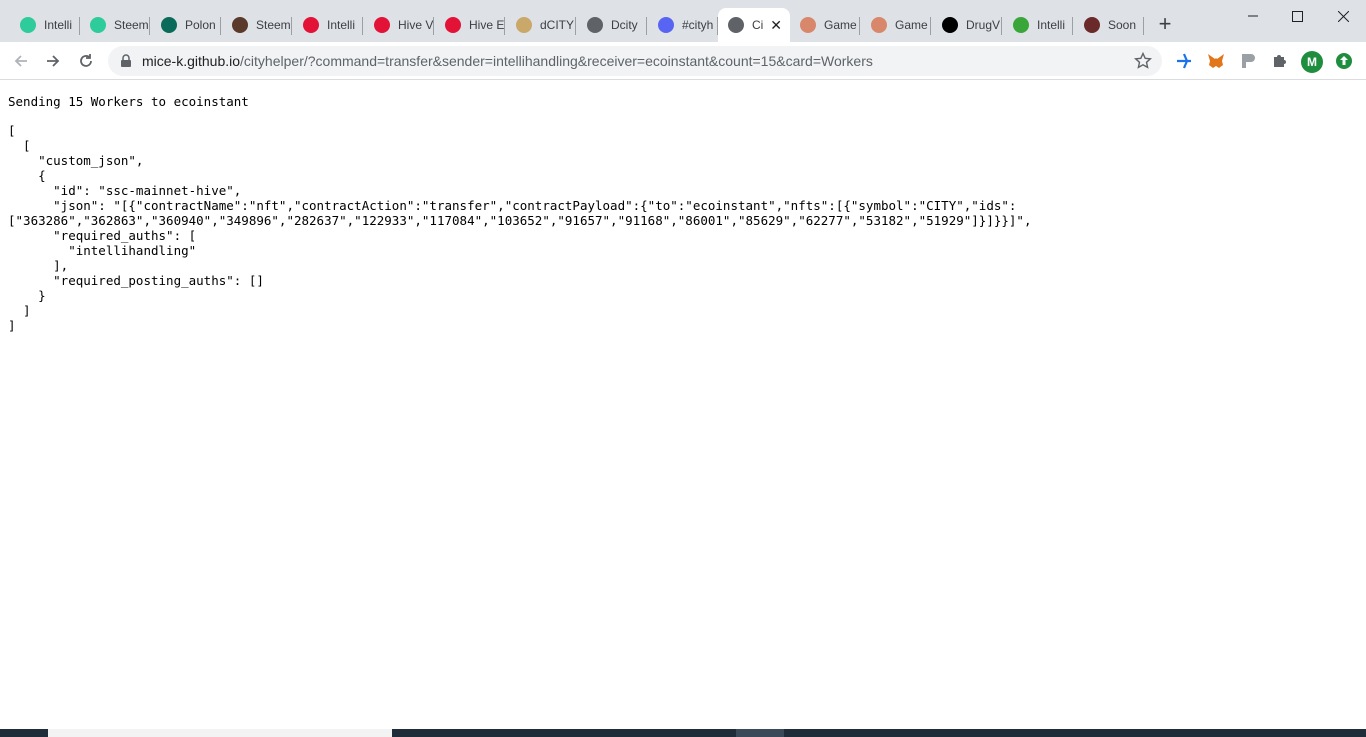 This screenshot has width=1366, height=737. I want to click on maximize-button, so click(1297, 16).